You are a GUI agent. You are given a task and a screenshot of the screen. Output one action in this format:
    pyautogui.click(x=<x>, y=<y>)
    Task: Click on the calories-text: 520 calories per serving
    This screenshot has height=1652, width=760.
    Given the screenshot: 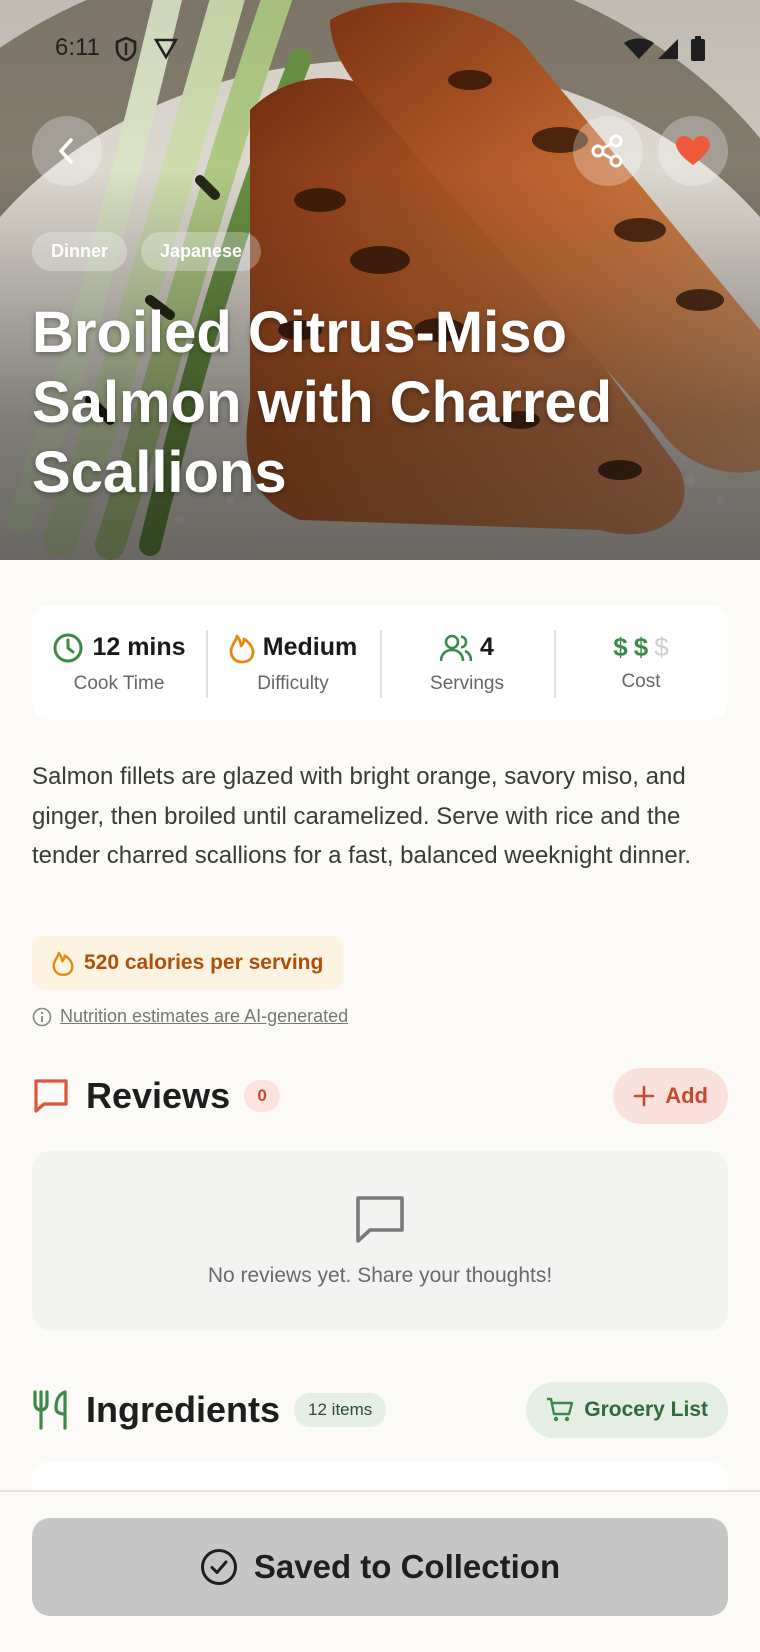 What is the action you would take?
    pyautogui.click(x=204, y=962)
    